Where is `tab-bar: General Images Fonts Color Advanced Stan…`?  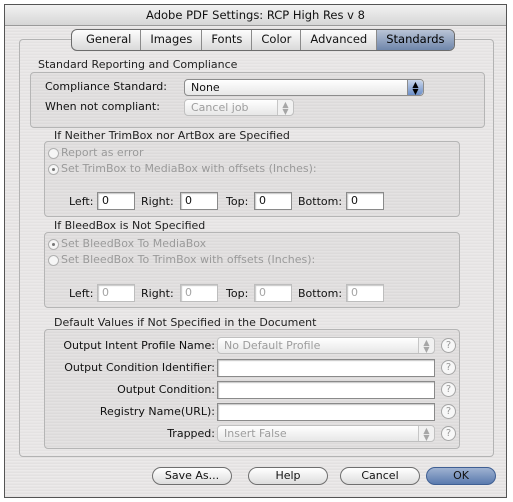
tab-bar: General Images Fonts Color Advanced Stan… is located at coordinates (263, 40).